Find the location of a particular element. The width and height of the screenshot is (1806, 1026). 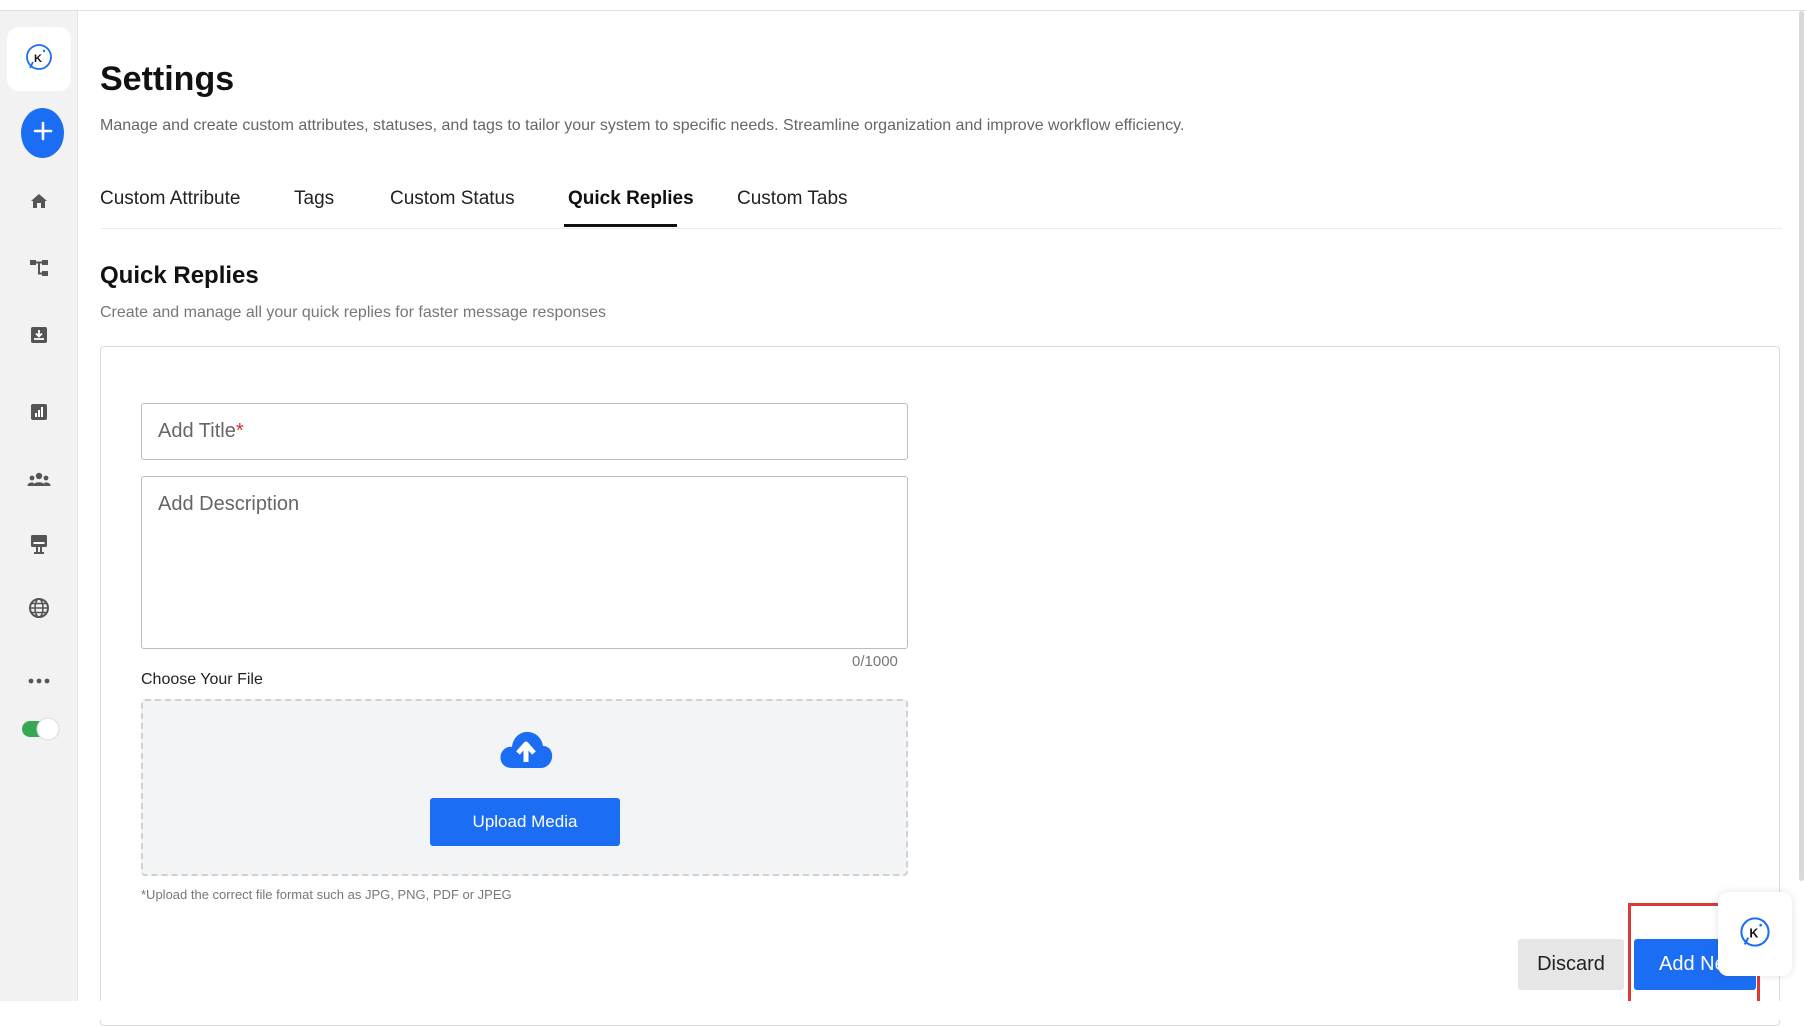

cloud-upload-icon is located at coordinates (526, 749).